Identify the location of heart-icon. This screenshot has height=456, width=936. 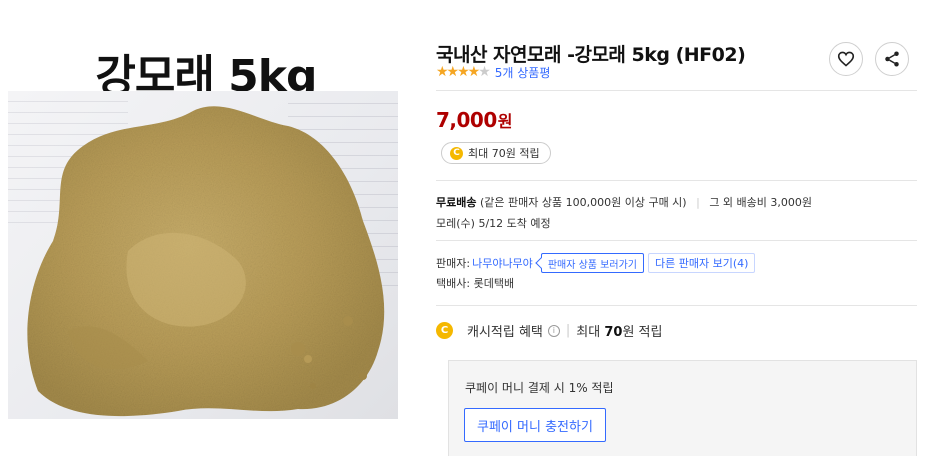
(846, 59).